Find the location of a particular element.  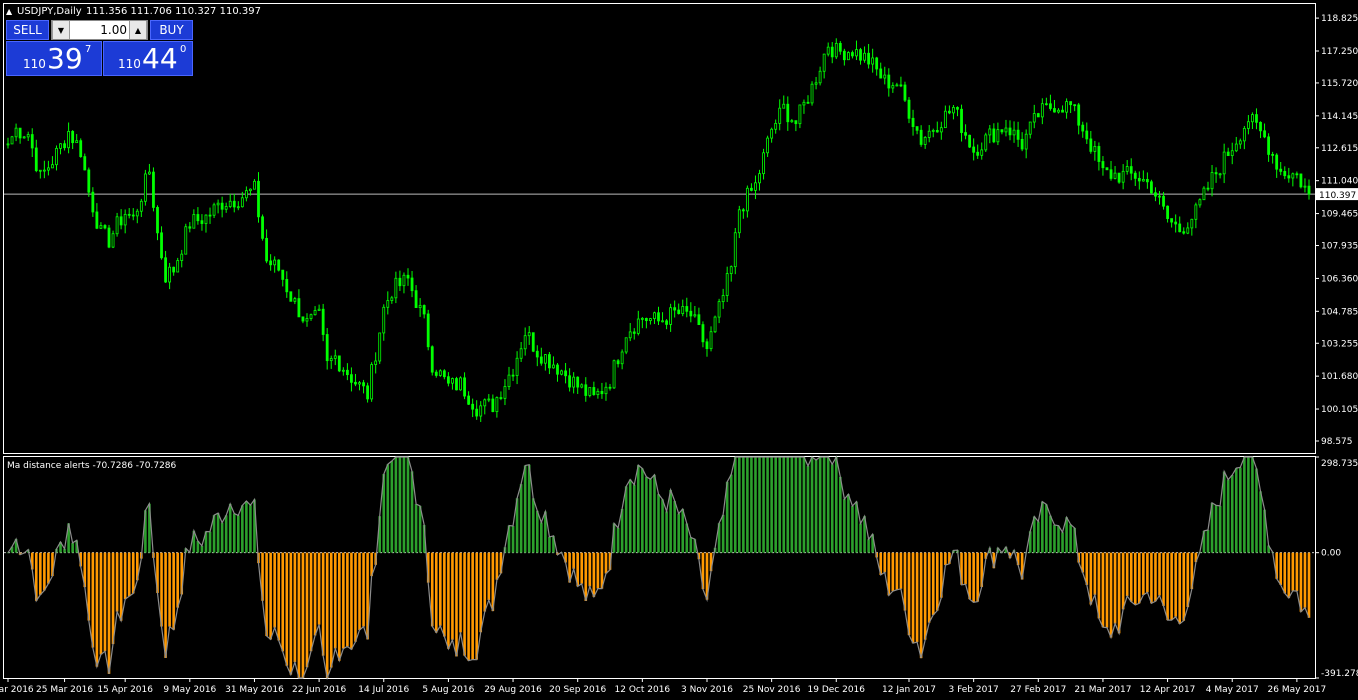

price-tick-label: 98.575 is located at coordinates (1337, 442).